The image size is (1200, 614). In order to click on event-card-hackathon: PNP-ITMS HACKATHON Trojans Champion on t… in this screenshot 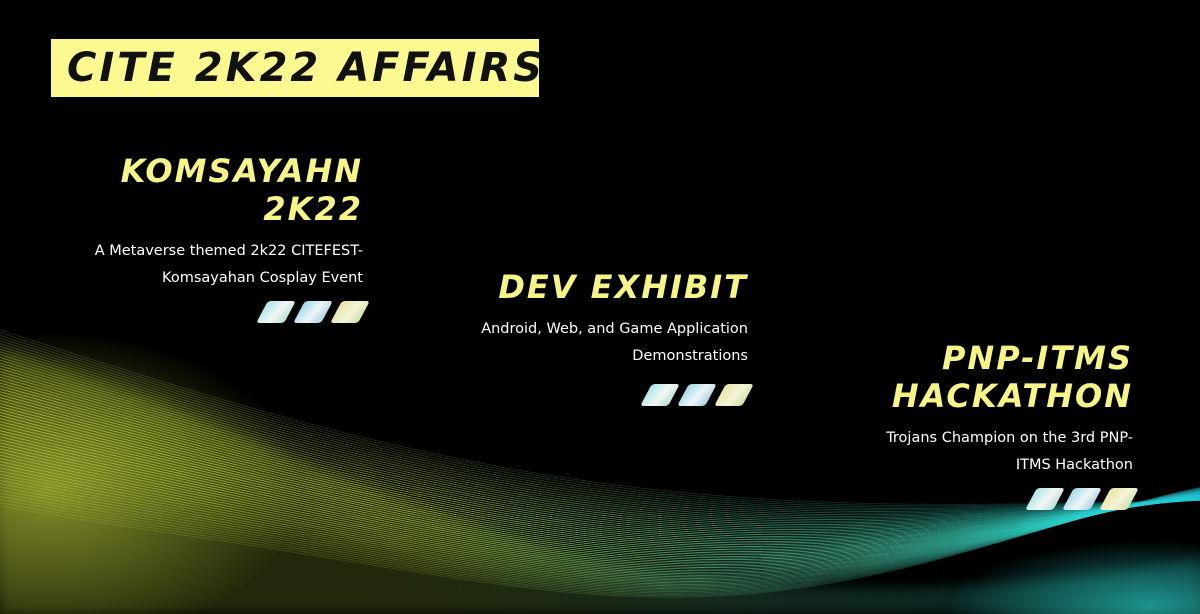, I will do `click(1009, 408)`.